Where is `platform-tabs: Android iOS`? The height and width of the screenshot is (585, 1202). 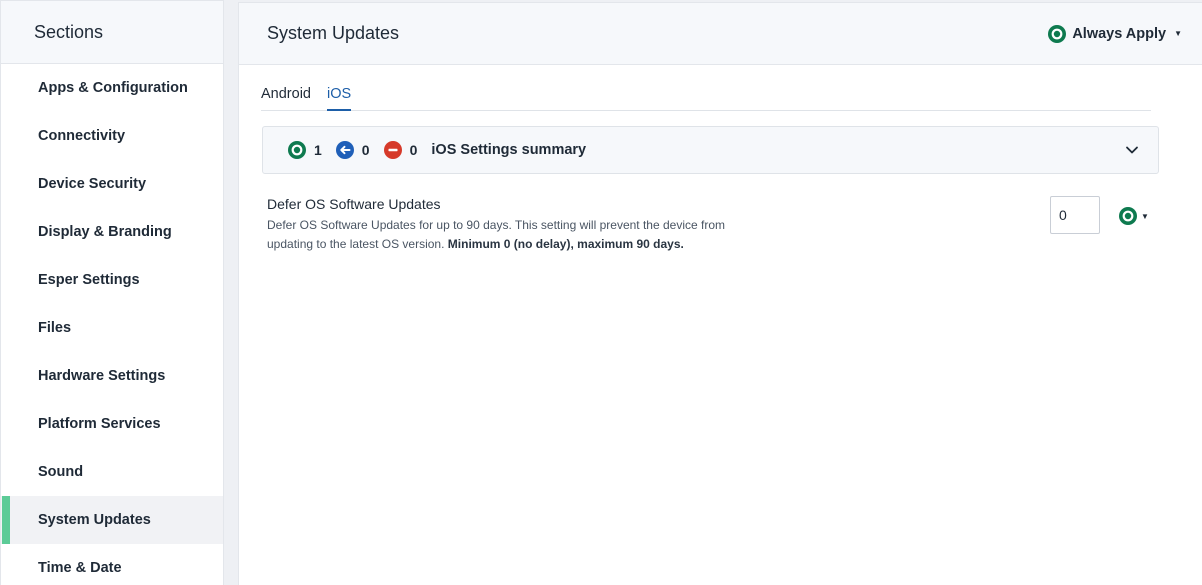
platform-tabs: Android iOS is located at coordinates (706, 97).